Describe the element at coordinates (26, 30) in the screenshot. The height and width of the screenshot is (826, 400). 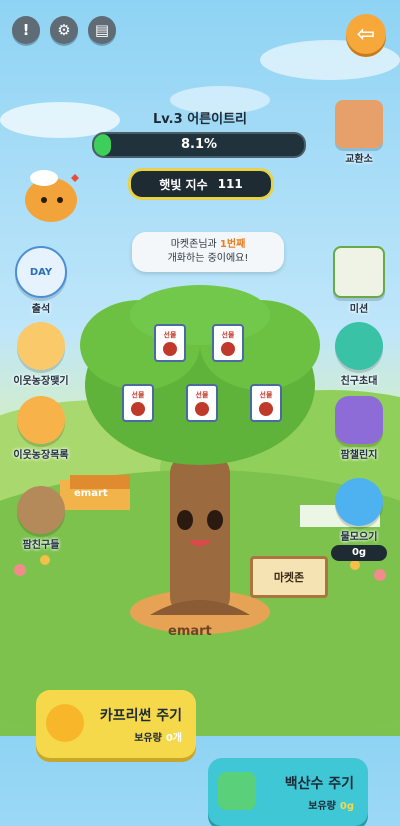
I see `notice-icon: !` at that location.